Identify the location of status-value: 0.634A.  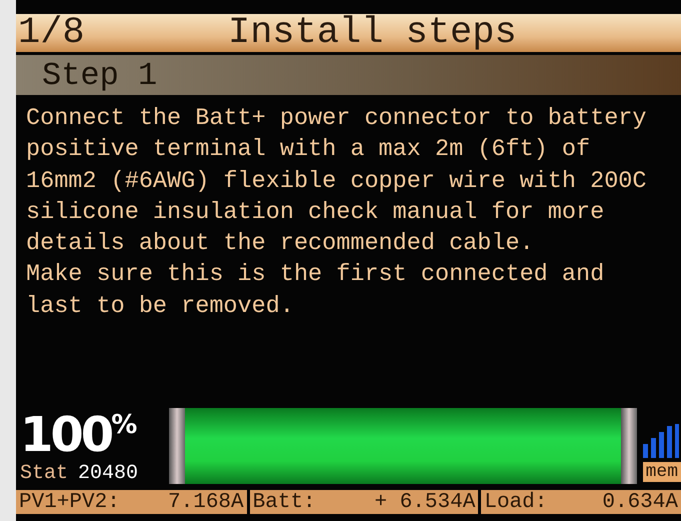
(640, 502).